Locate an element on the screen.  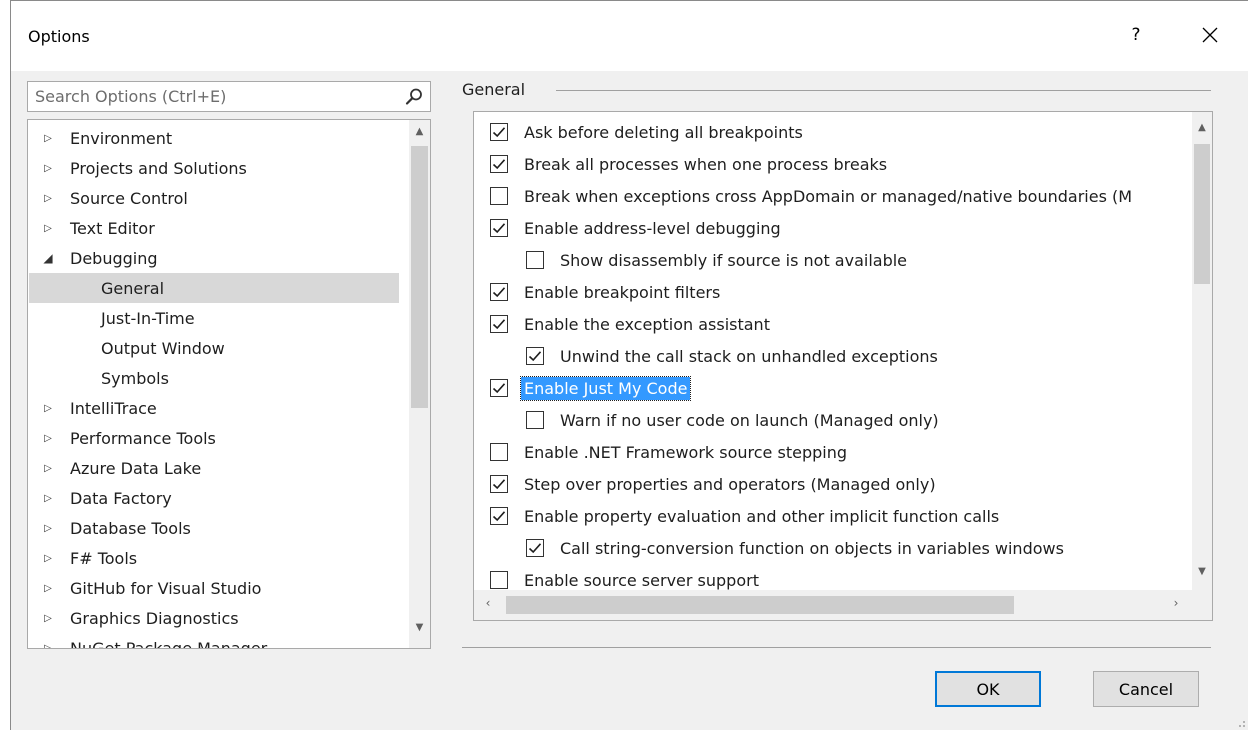
option-label: Enable Just My Code is located at coordinates (605, 388).